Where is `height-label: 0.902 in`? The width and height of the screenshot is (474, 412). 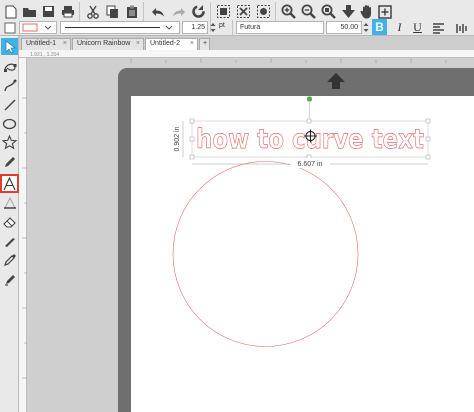
height-label: 0.902 in is located at coordinates (177, 138).